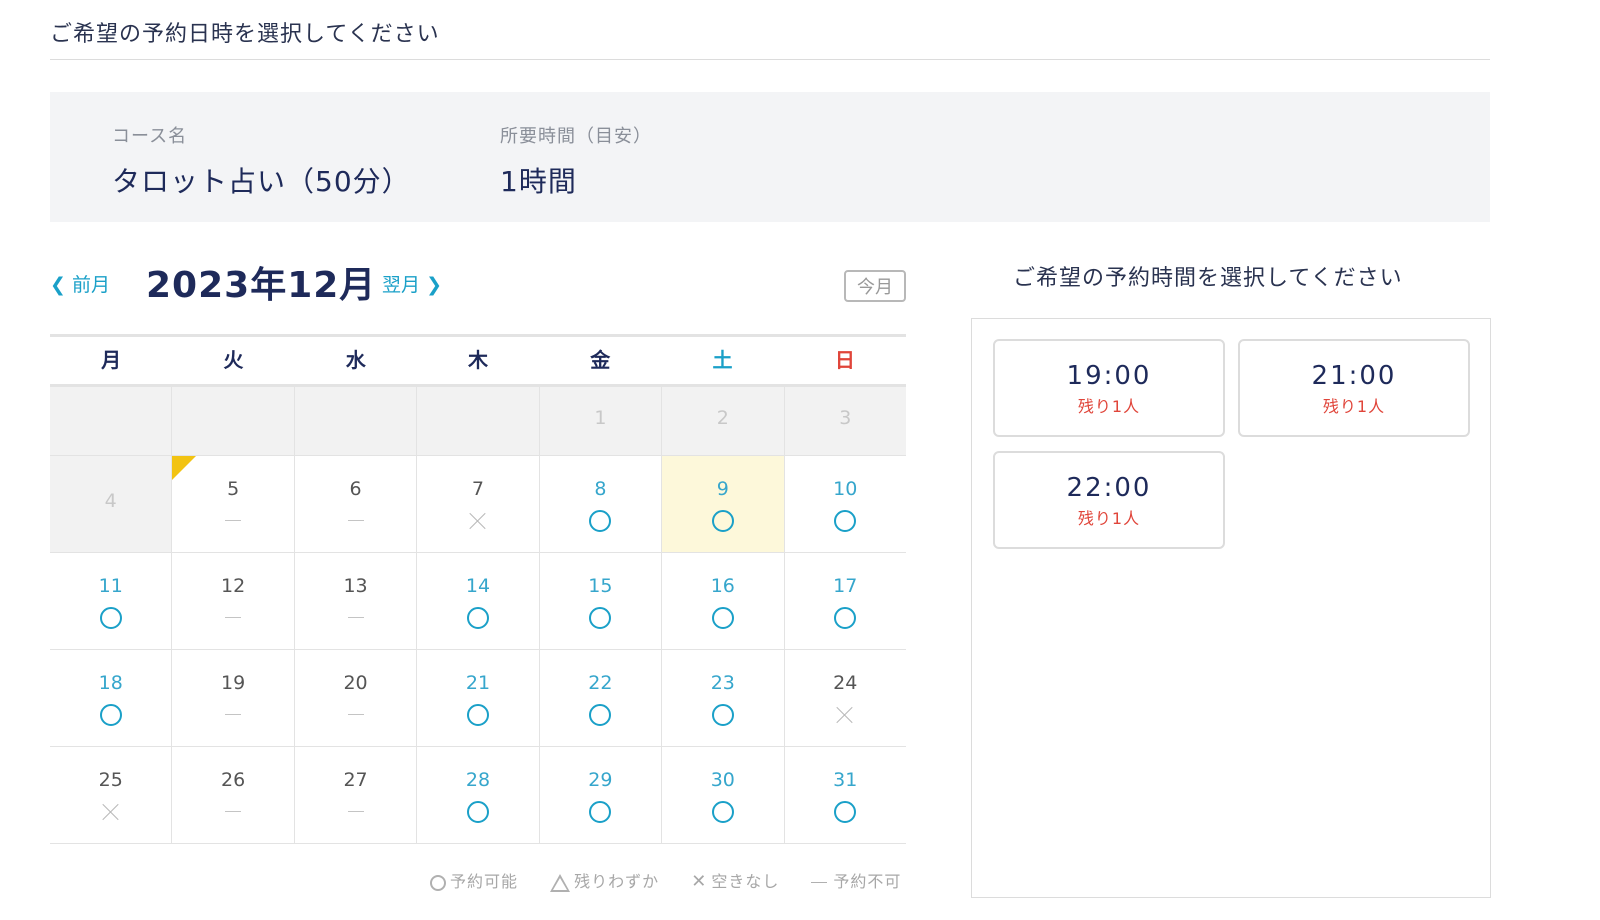 Image resolution: width=1600 pixels, height=920 pixels. Describe the element at coordinates (233, 698) in the screenshot. I see `calendar-day-cell: 19` at that location.